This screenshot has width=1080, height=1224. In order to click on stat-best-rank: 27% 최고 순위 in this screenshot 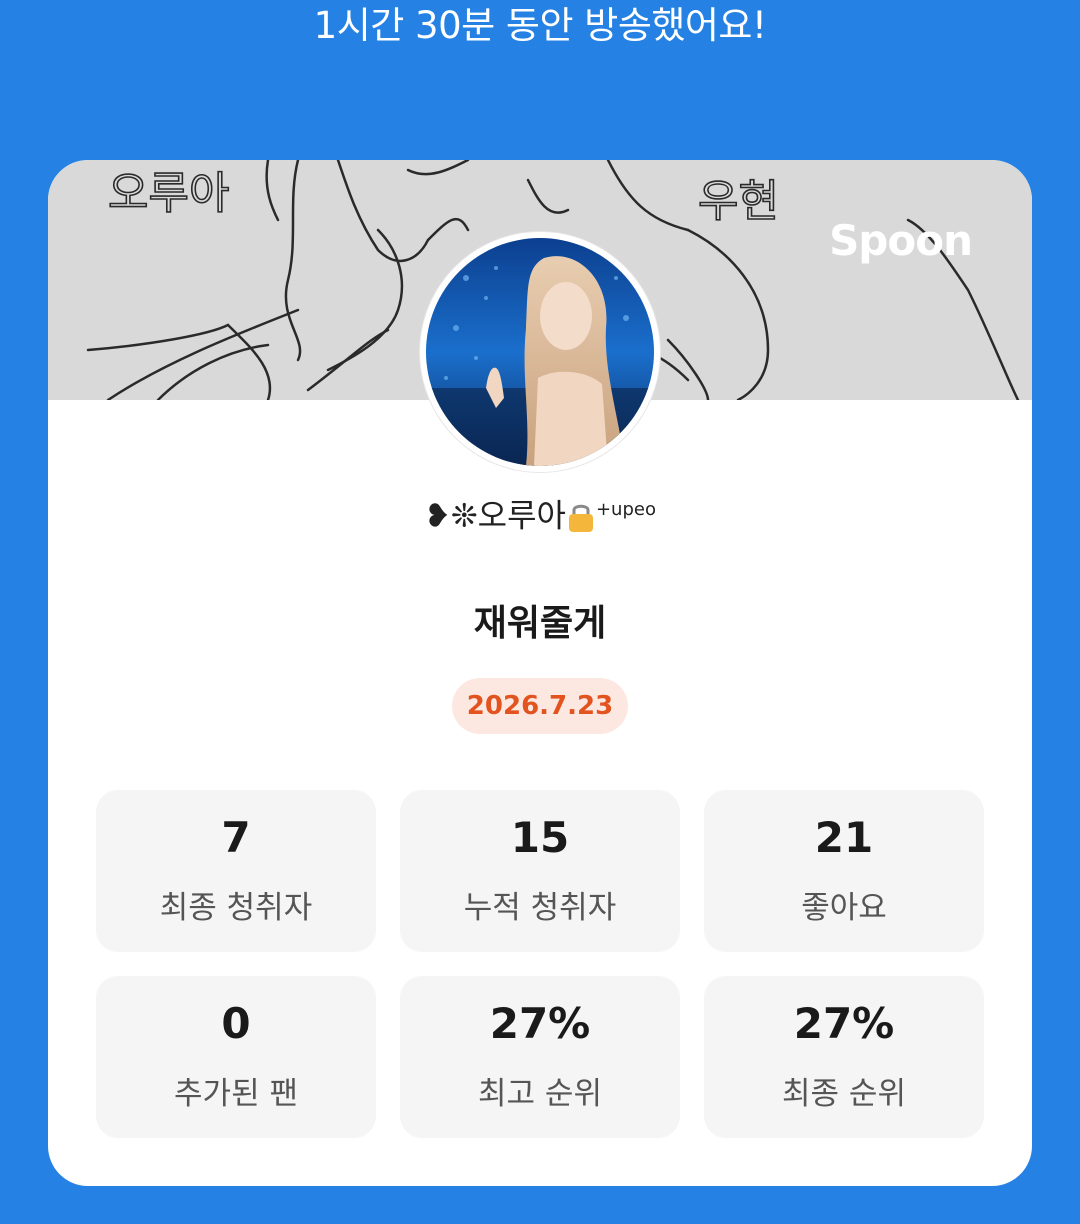, I will do `click(540, 1057)`.